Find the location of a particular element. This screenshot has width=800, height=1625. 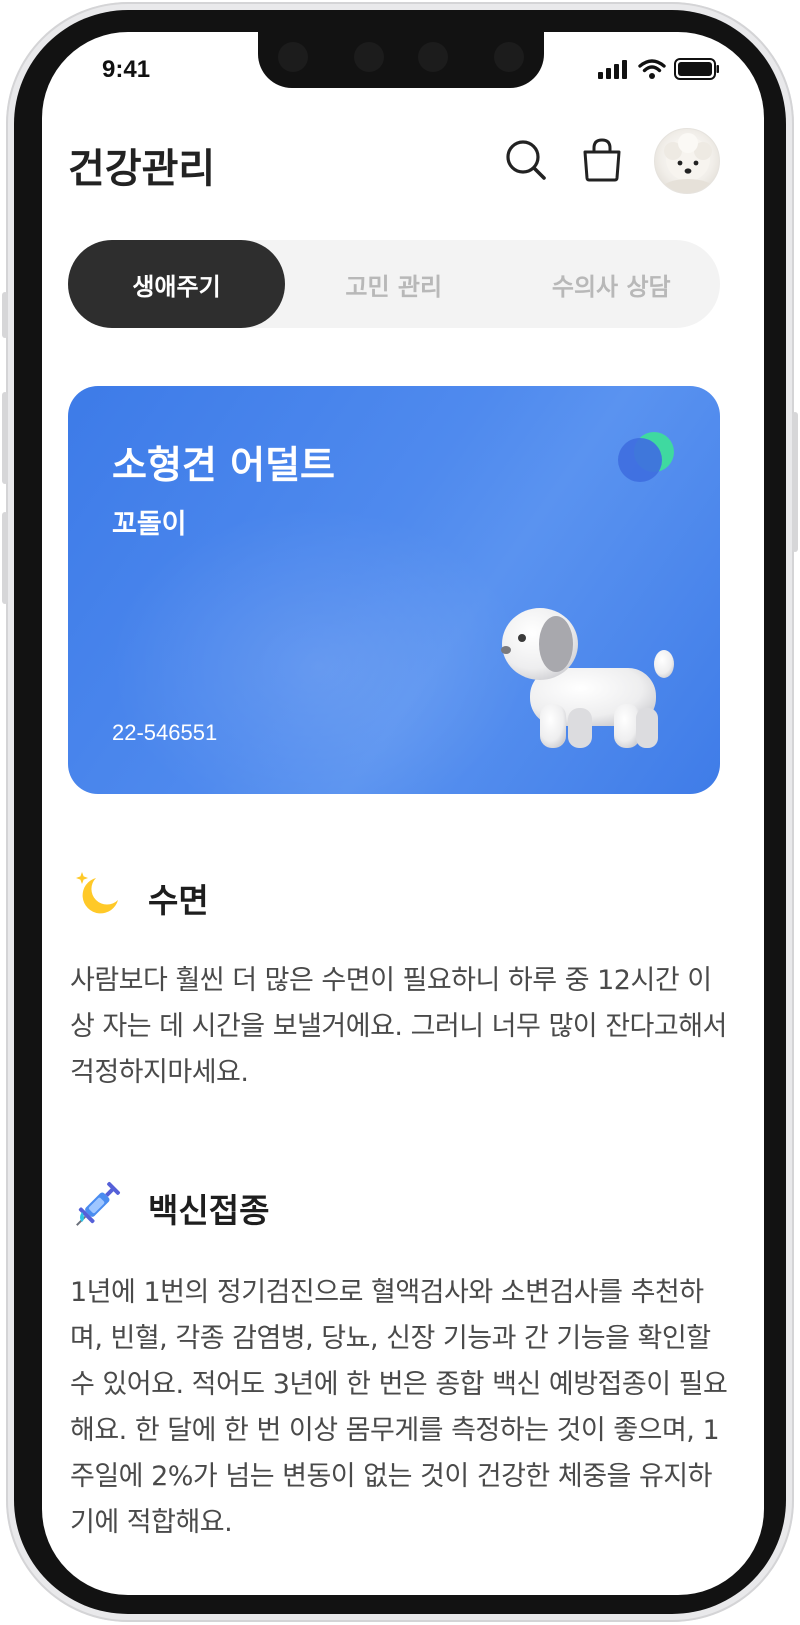

power-button is located at coordinates (795, 482).